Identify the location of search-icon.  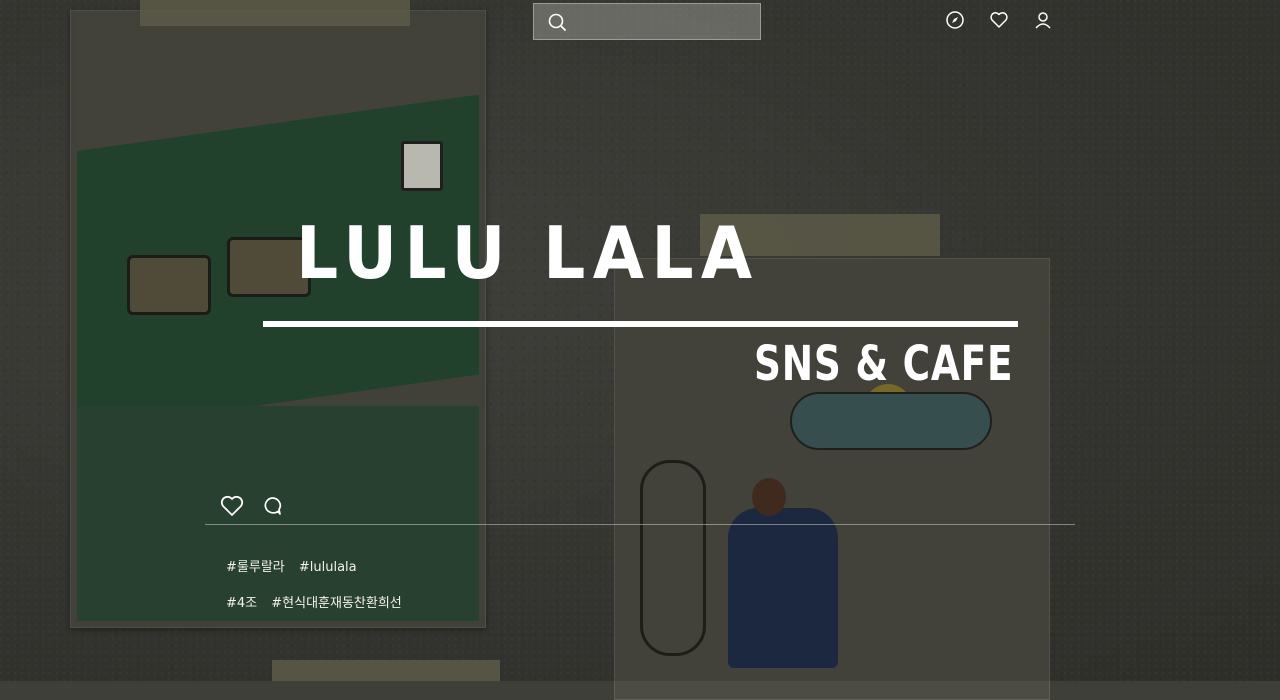
(557, 22).